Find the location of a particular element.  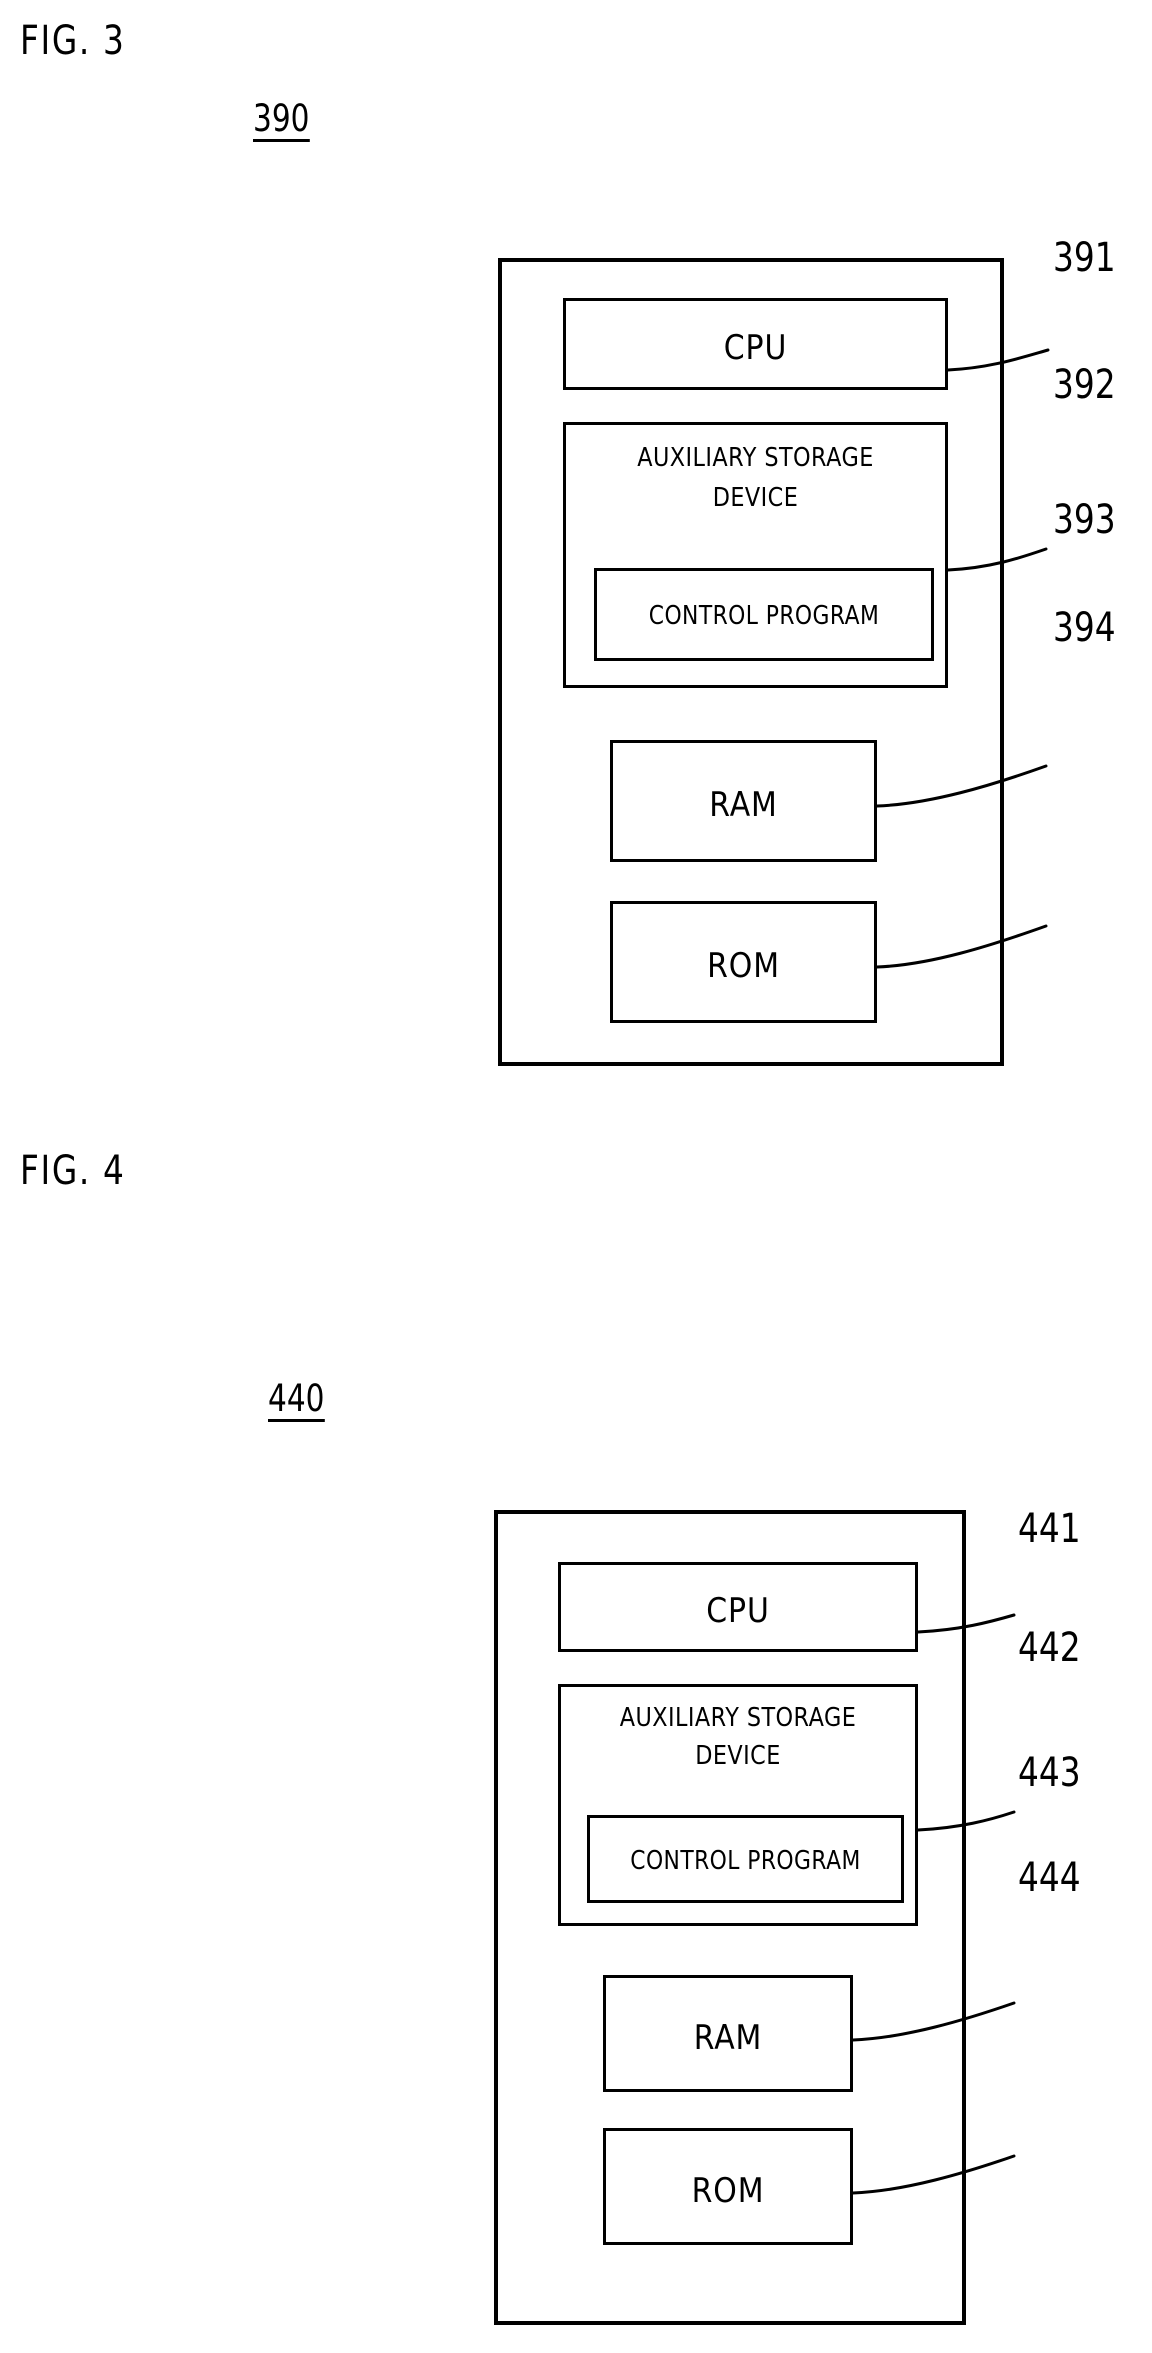

figure-4-cpu-label: CPU is located at coordinates (738, 1611).